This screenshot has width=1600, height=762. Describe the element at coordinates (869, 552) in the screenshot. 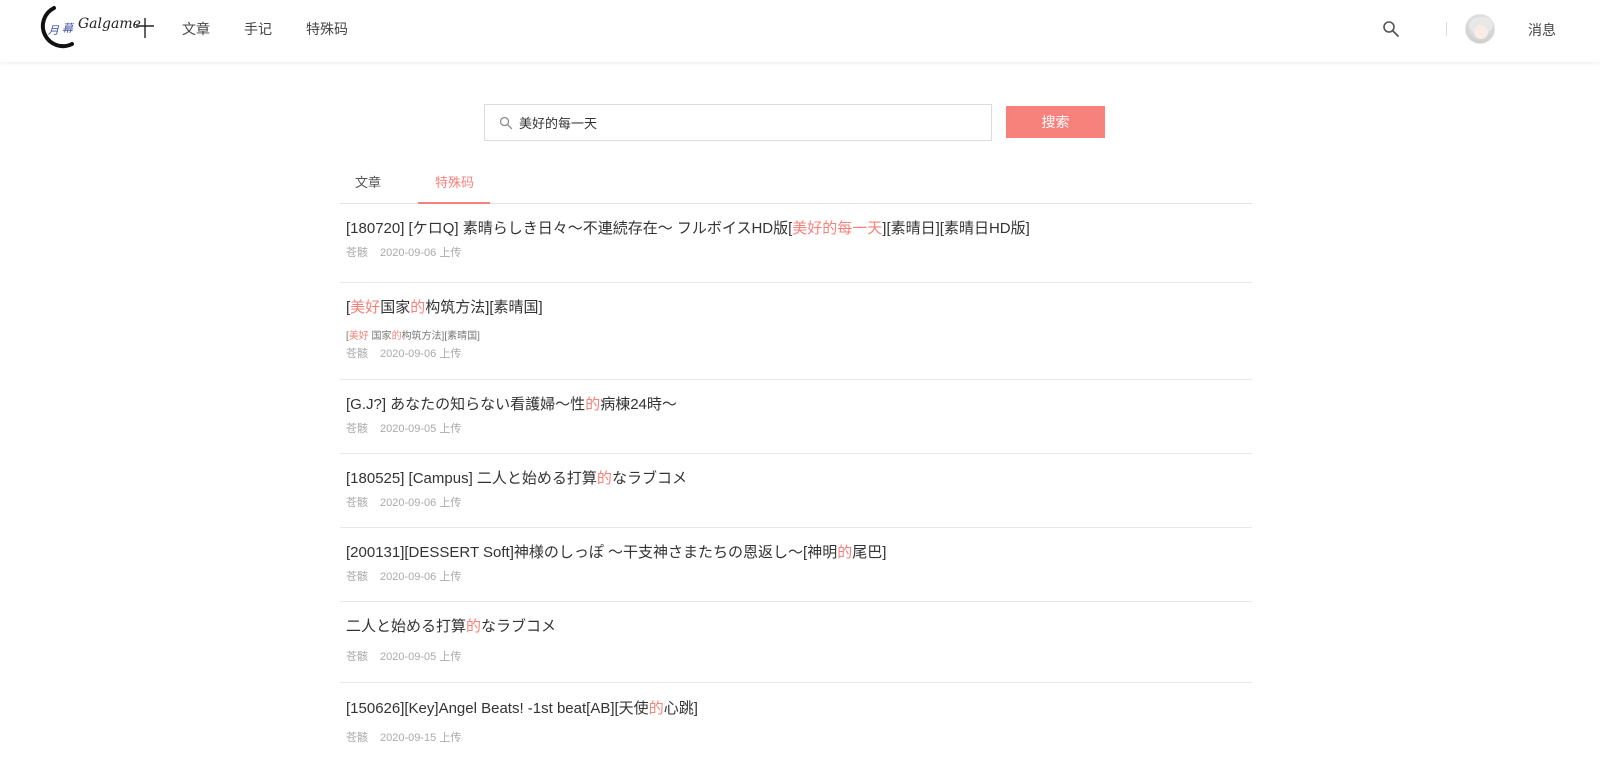

I see `title-segment: 尾巴]` at that location.